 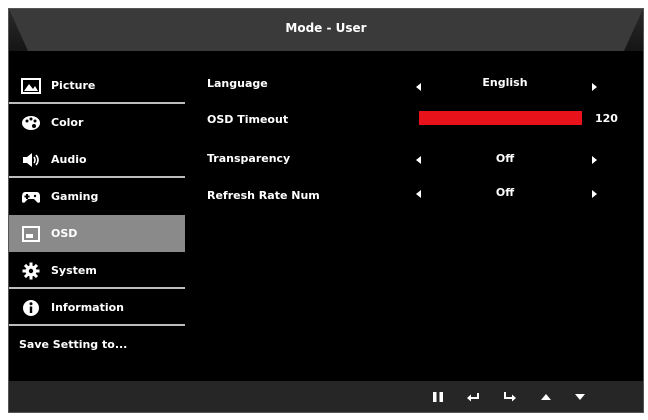 What do you see at coordinates (248, 119) in the screenshot?
I see `osd-timeout-label: OSD Timeout` at bounding box center [248, 119].